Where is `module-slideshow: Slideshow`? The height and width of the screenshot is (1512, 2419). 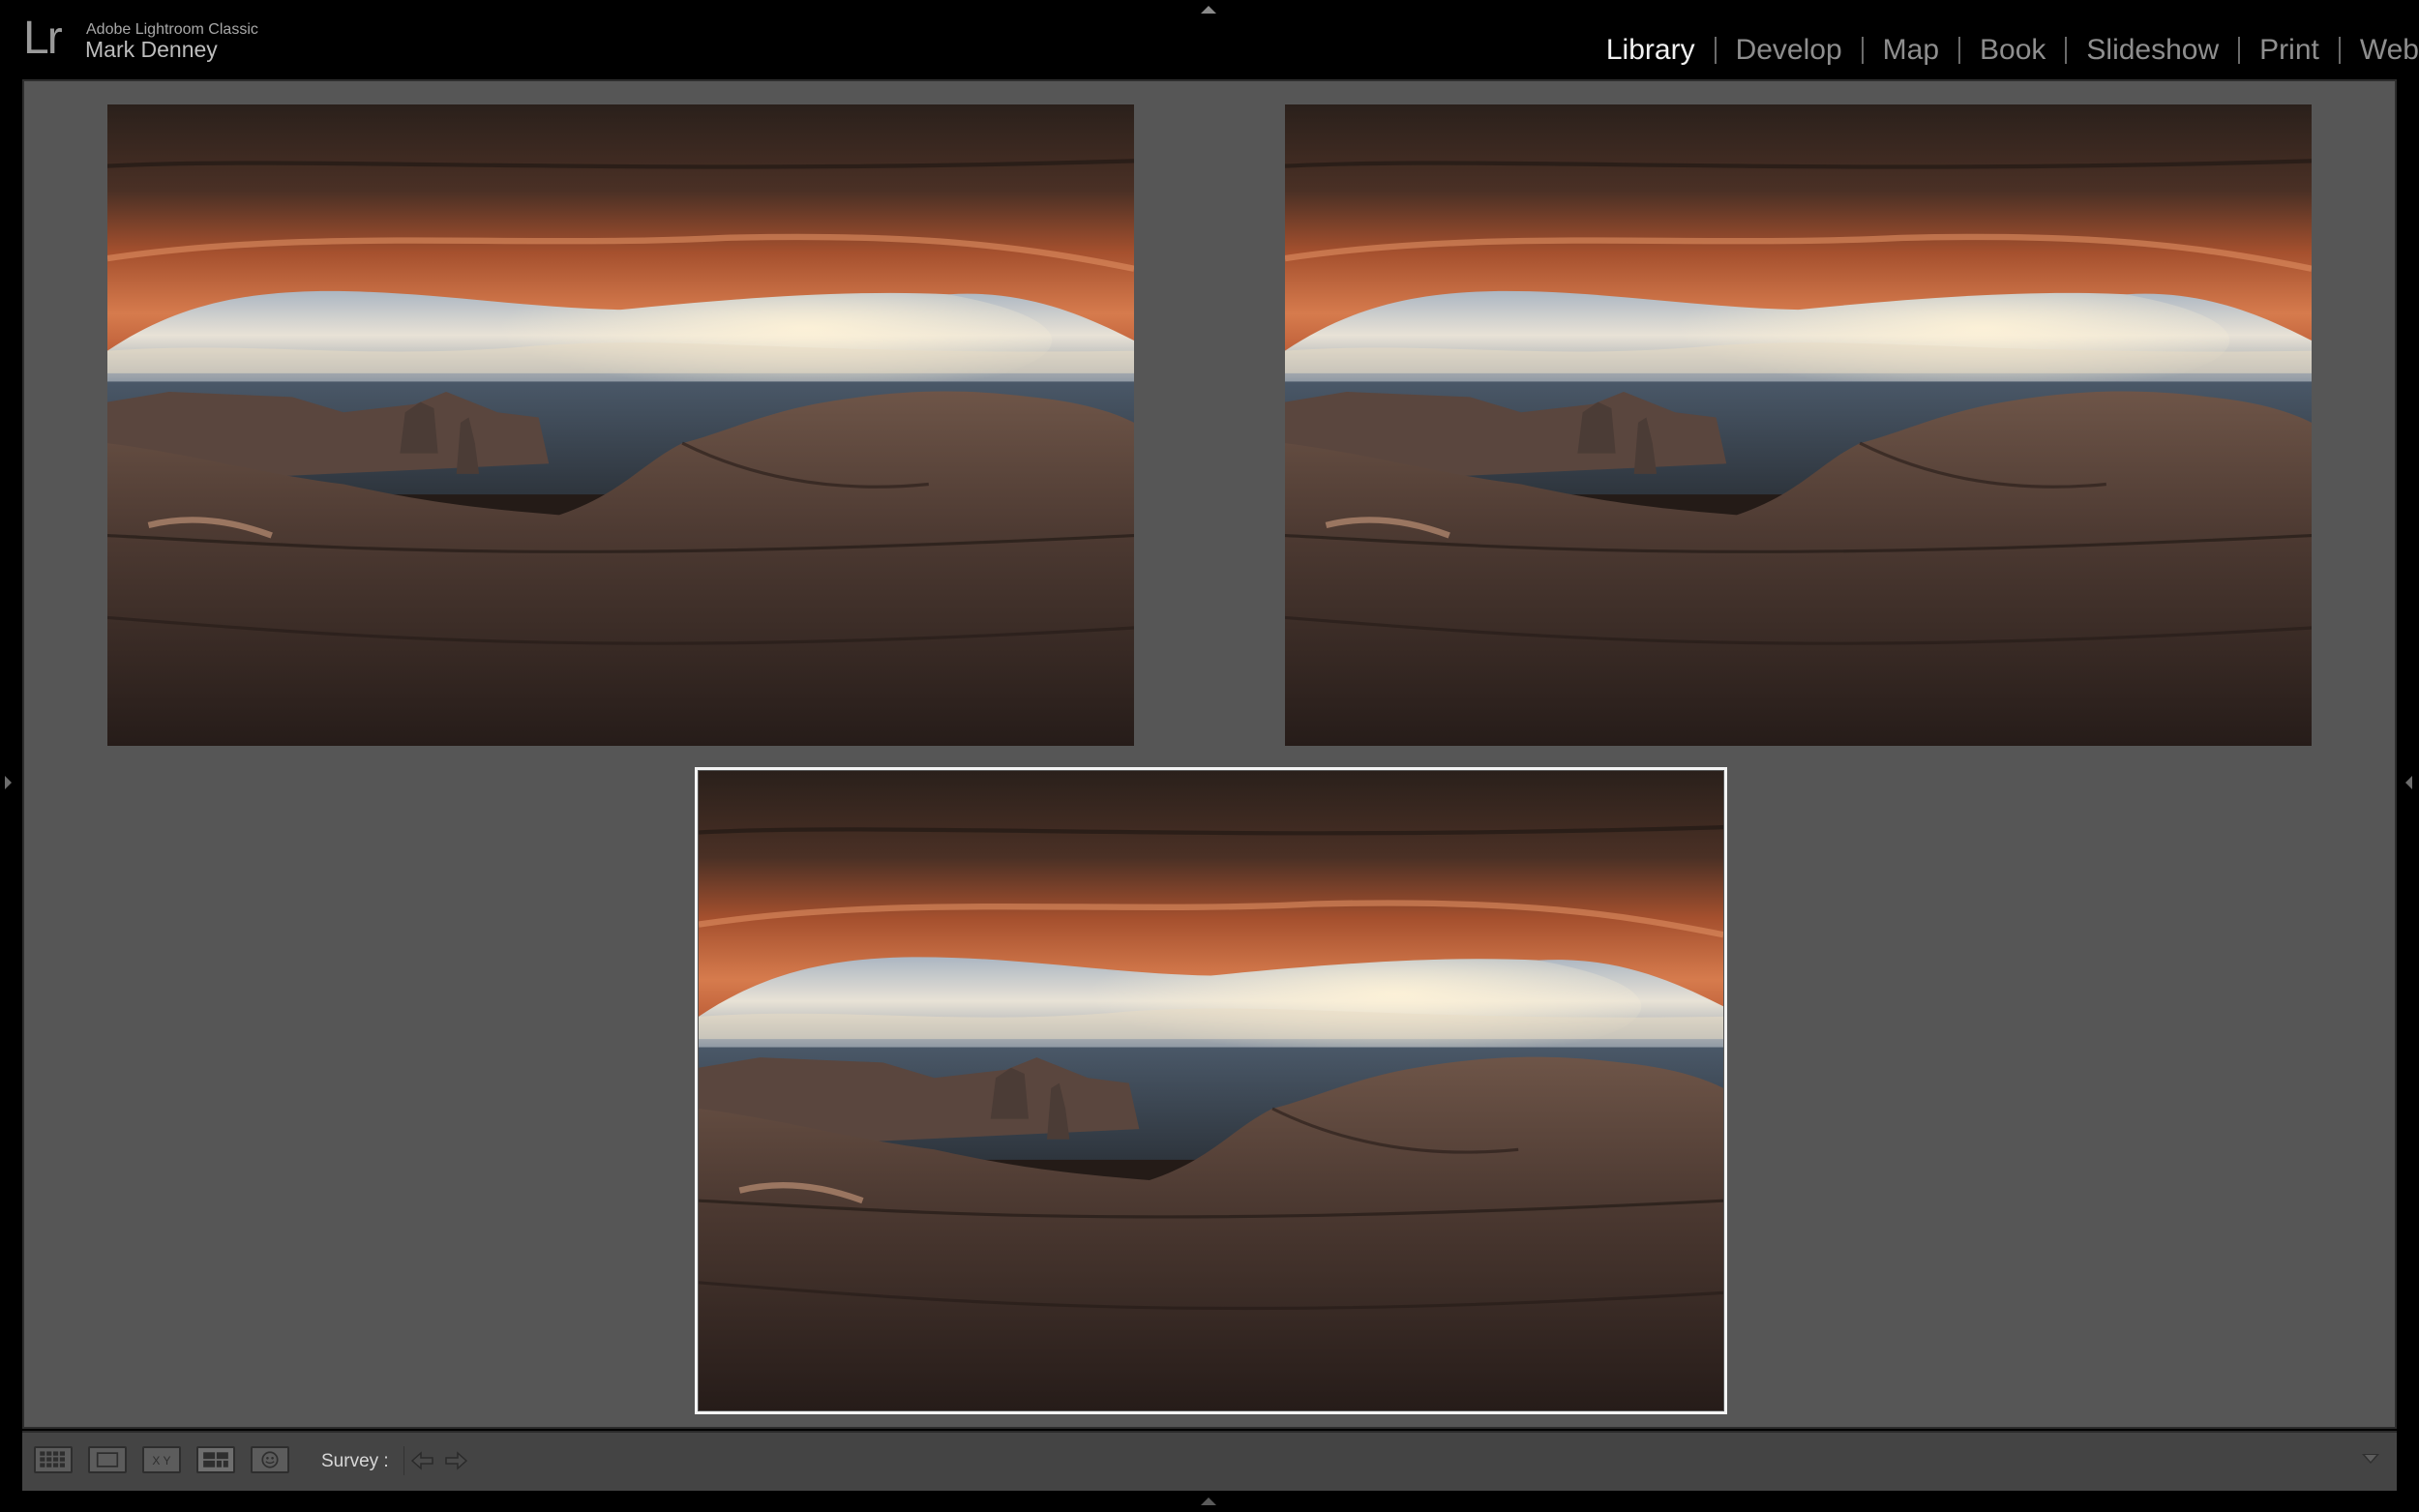
module-slideshow: Slideshow is located at coordinates (2152, 50).